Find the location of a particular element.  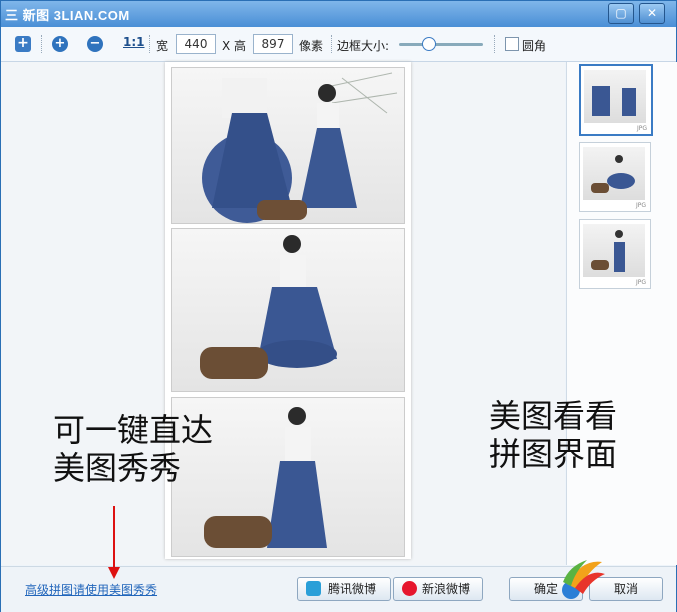

plus-icon: + is located at coordinates (23, 43).